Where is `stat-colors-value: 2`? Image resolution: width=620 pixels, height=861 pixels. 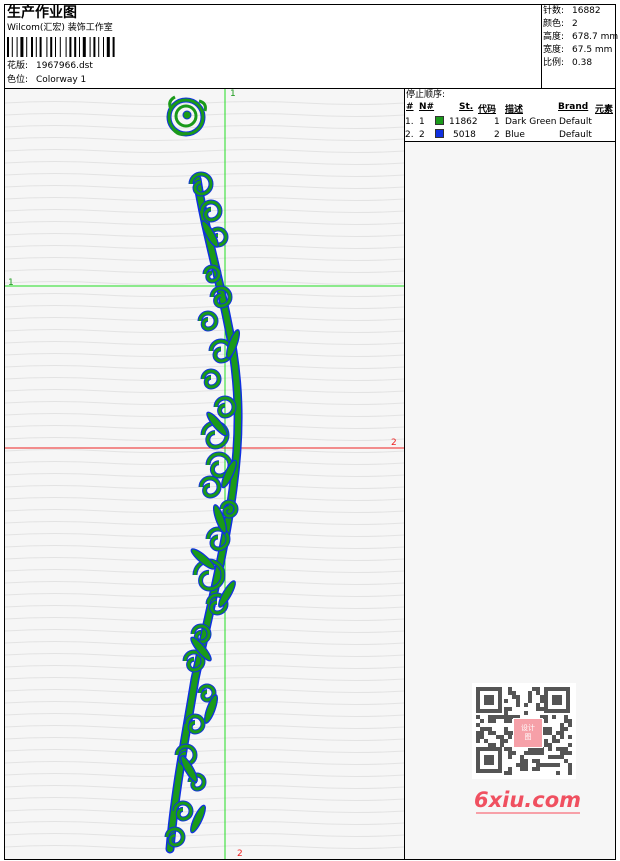 stat-colors-value: 2 is located at coordinates (575, 24).